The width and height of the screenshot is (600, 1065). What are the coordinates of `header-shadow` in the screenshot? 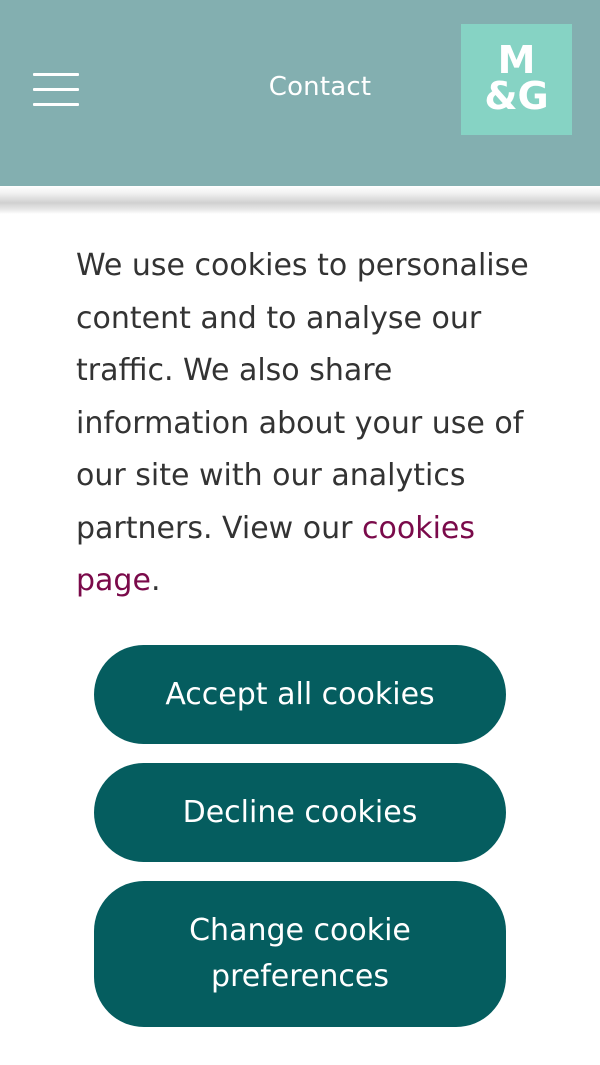 It's located at (300, 200).